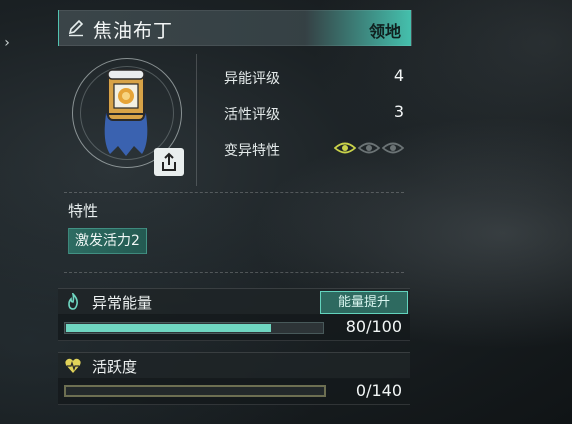  Describe the element at coordinates (234, 365) in the screenshot. I see `activity-header: 活跃度` at that location.